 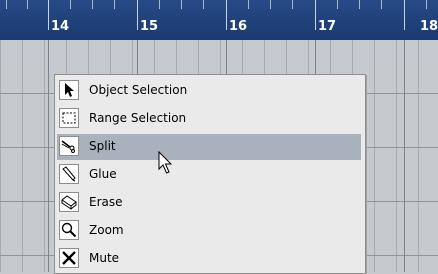 I want to click on menu-item-mute: Mute, so click(x=209, y=259).